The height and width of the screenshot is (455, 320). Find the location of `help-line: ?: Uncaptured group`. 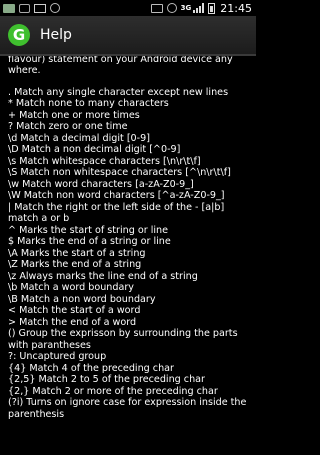

help-line: ?: Uncaptured group is located at coordinates (57, 356).